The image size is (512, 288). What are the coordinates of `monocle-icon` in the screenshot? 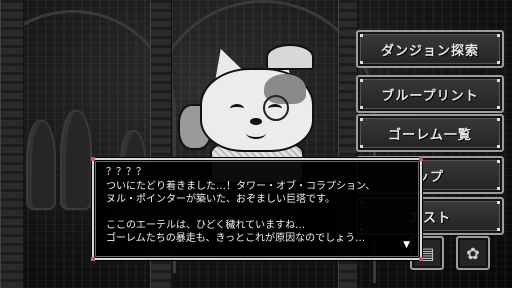 It's located at (276, 108).